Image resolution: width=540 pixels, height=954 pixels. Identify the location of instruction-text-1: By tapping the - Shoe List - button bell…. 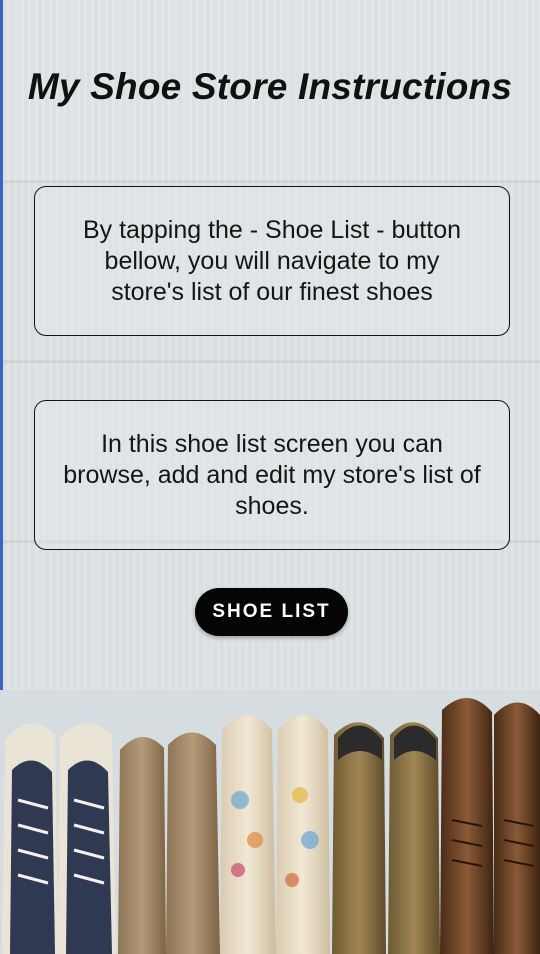
(271, 260).